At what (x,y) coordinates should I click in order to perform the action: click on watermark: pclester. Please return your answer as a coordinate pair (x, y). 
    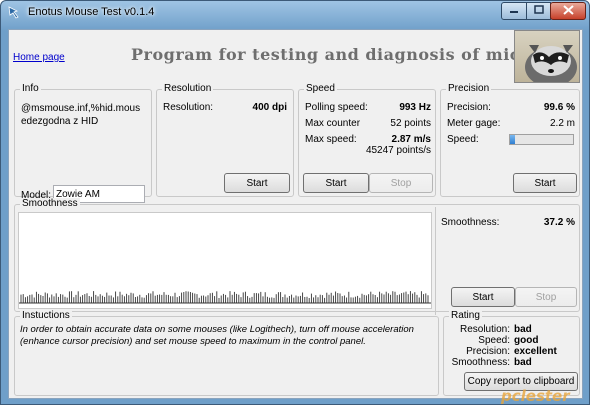
    Looking at the image, I should click on (535, 396).